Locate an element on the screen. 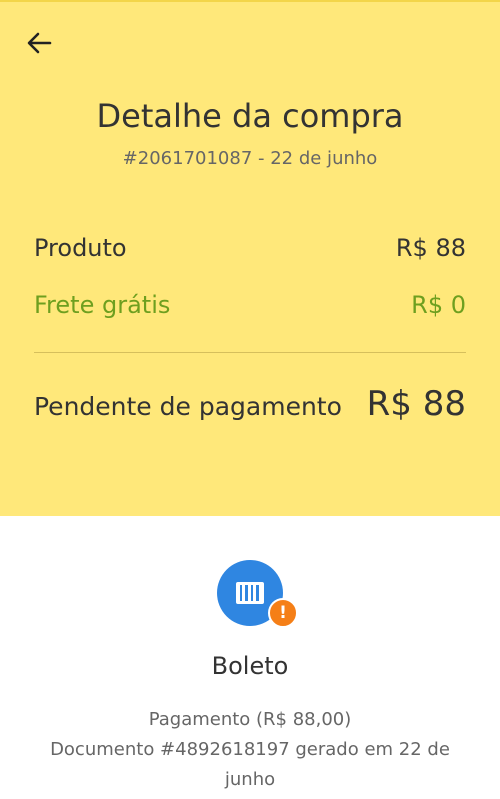 The image size is (500, 799). shipping-value: R$ 0 is located at coordinates (438, 305).